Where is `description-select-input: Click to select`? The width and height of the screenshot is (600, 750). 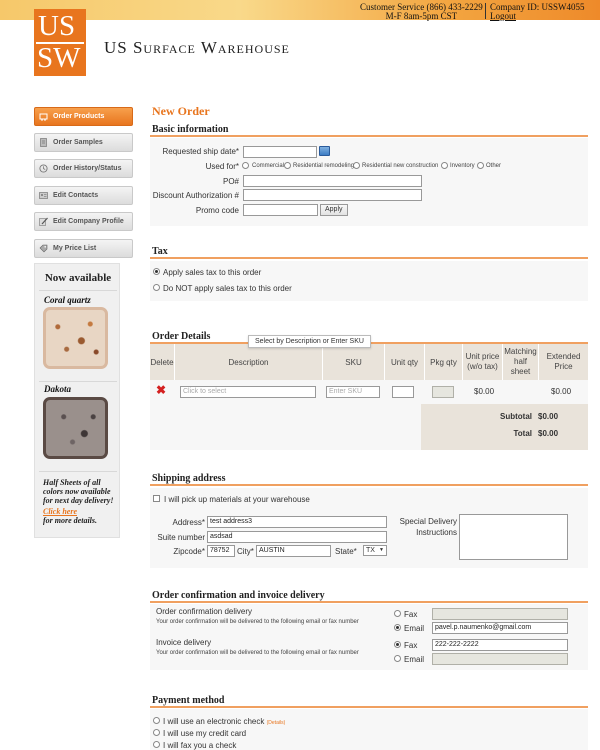 description-select-input: Click to select is located at coordinates (248, 392).